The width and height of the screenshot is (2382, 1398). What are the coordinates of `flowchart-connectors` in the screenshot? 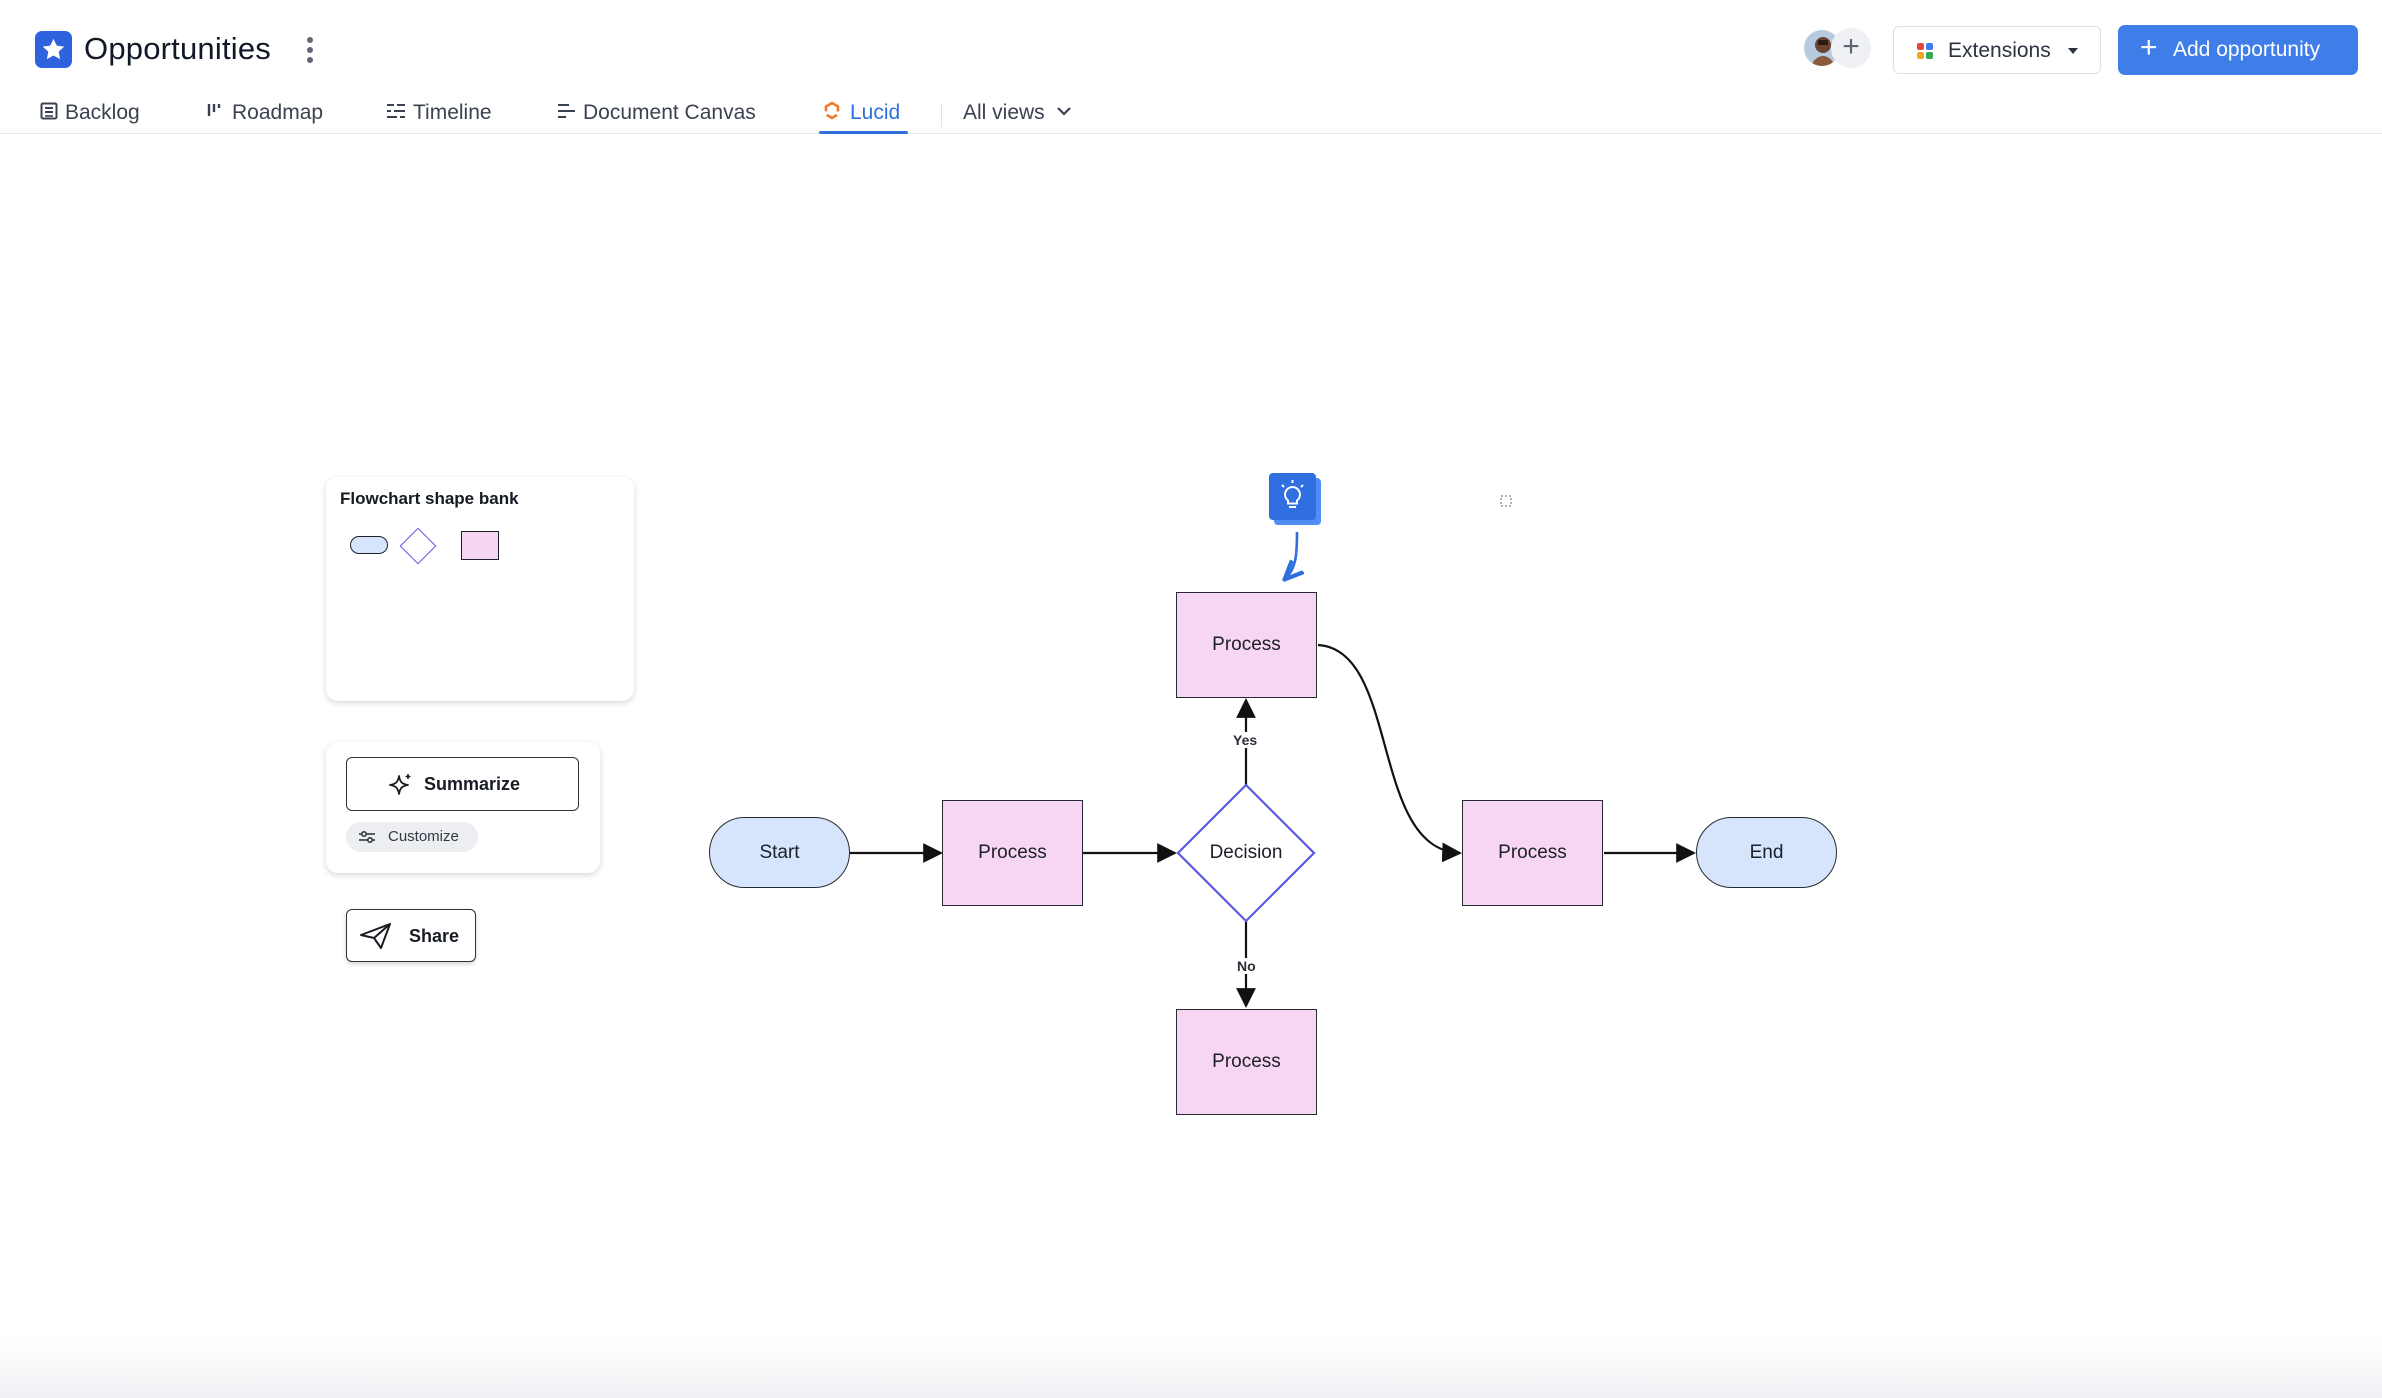 It's located at (1273, 769).